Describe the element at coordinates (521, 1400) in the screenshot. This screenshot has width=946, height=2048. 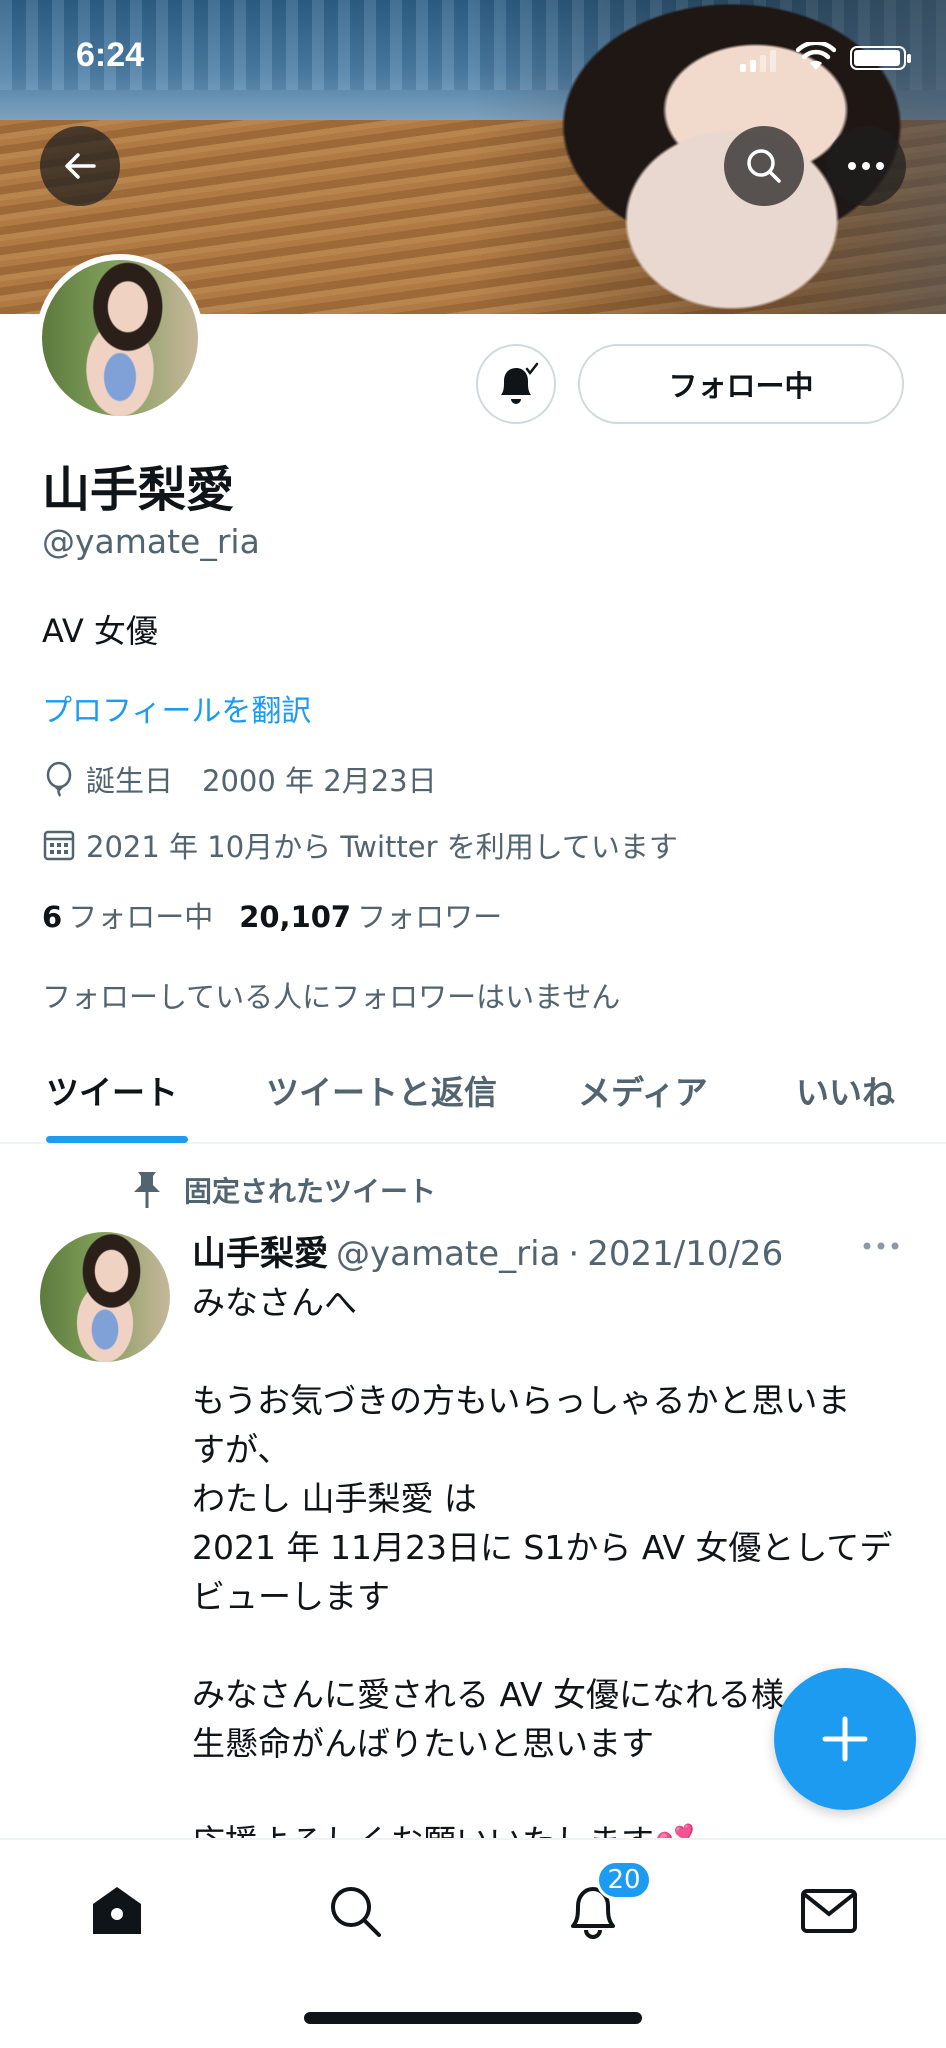
I see `tweet-line: もうお気づきの方もいらっしゃるかと思いま` at that location.